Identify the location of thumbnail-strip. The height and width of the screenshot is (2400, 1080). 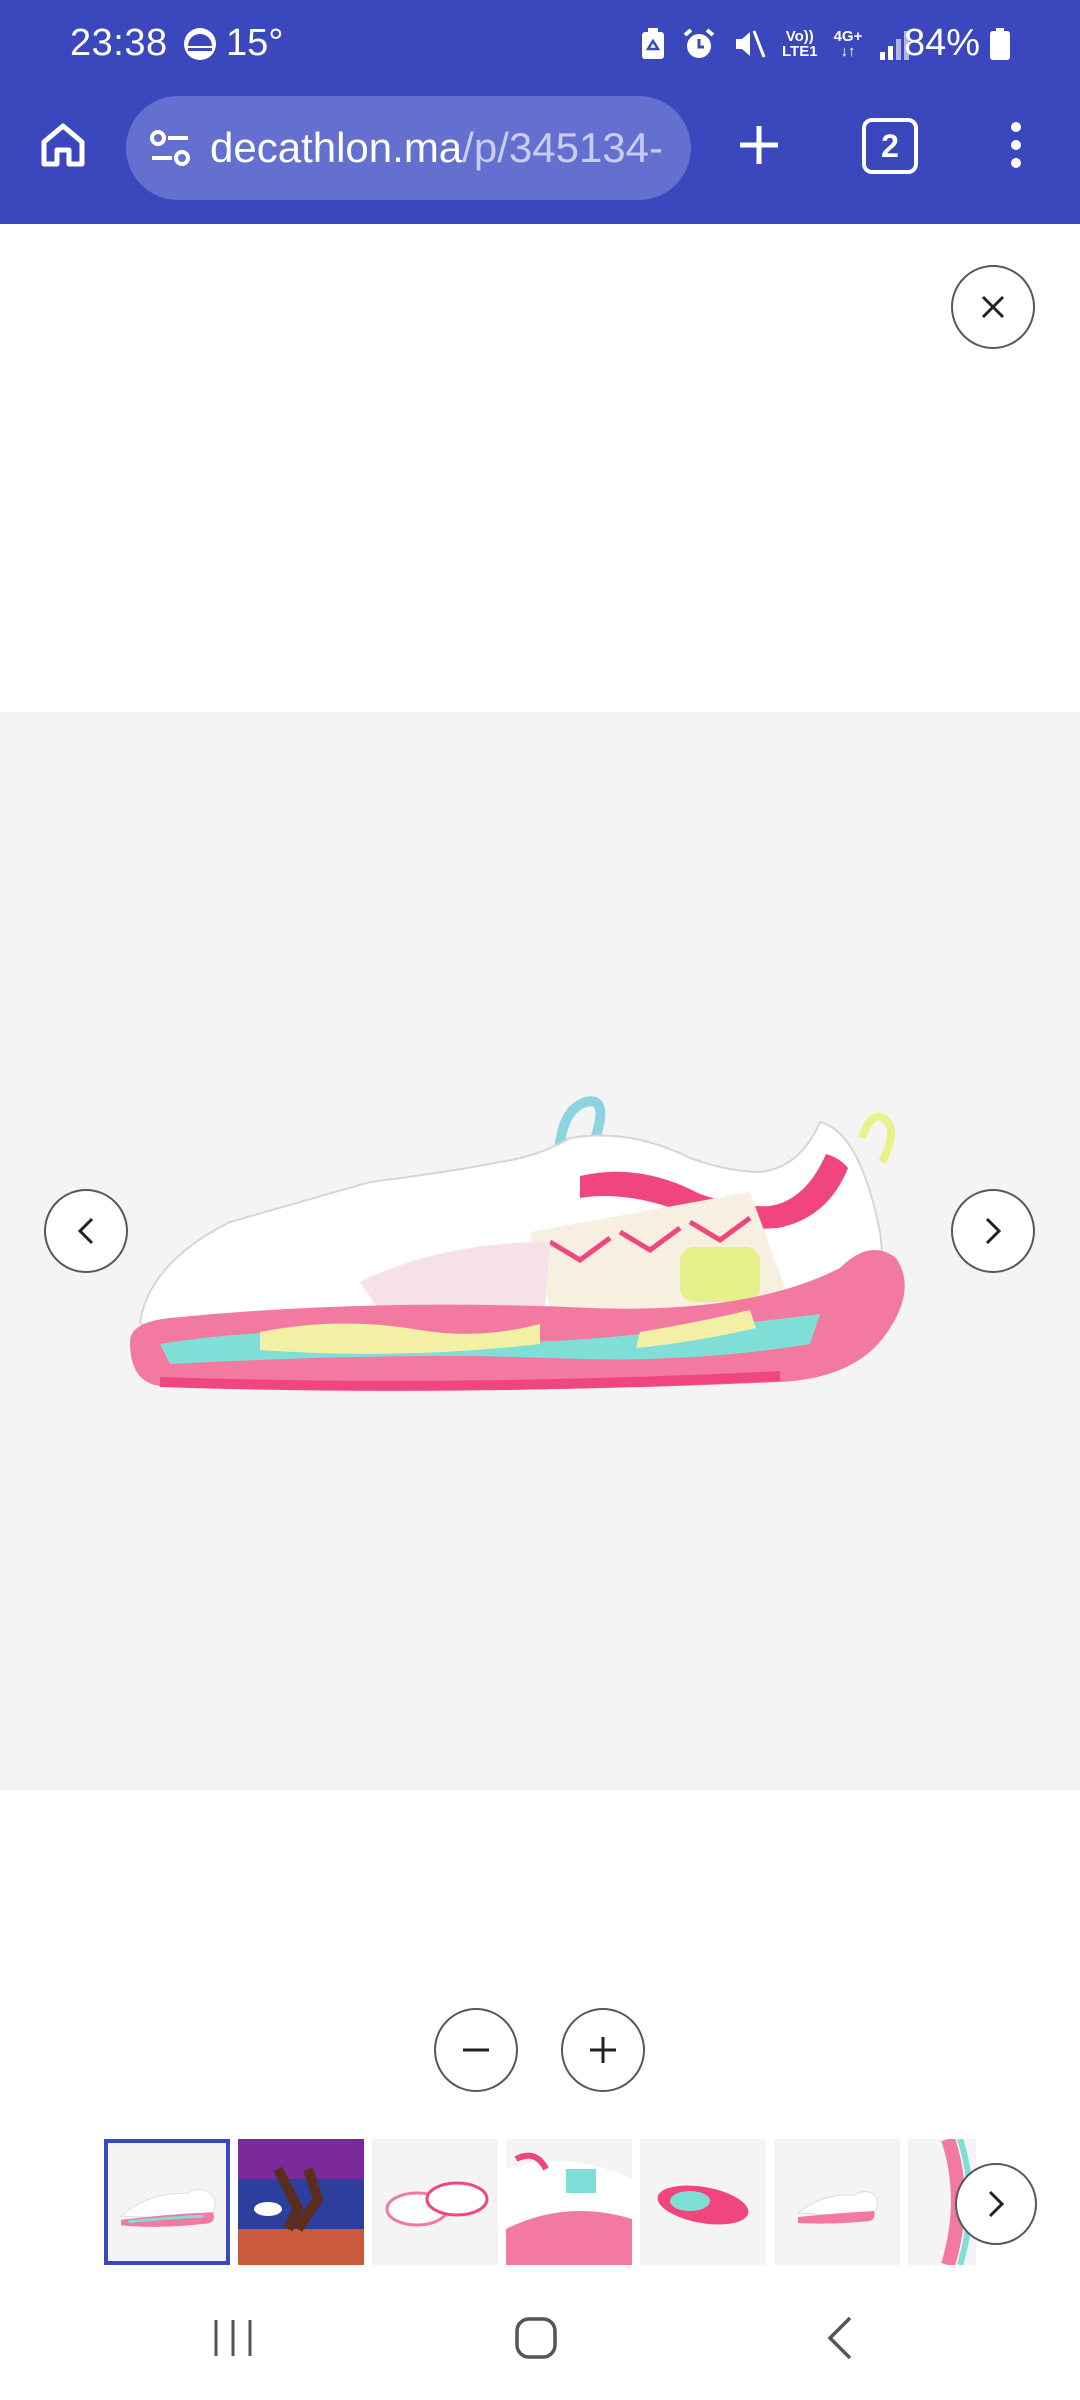
(540, 2204).